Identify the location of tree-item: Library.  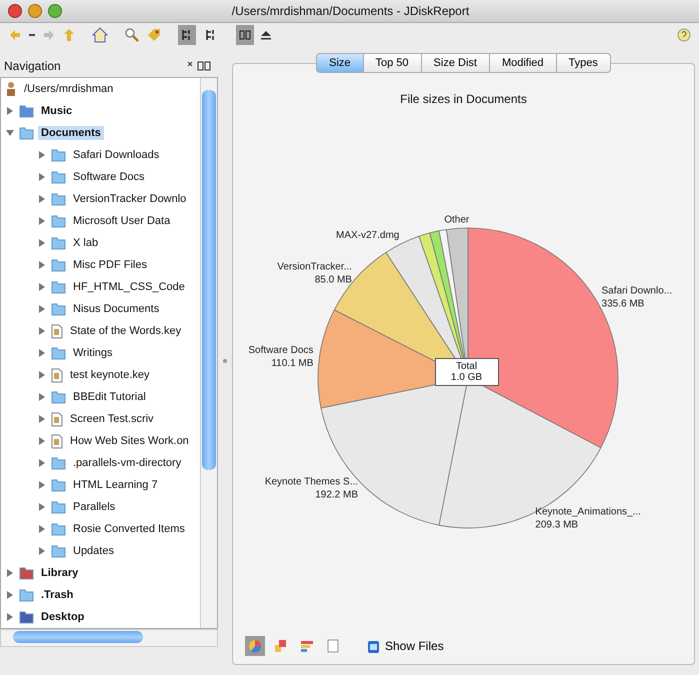
(60, 573).